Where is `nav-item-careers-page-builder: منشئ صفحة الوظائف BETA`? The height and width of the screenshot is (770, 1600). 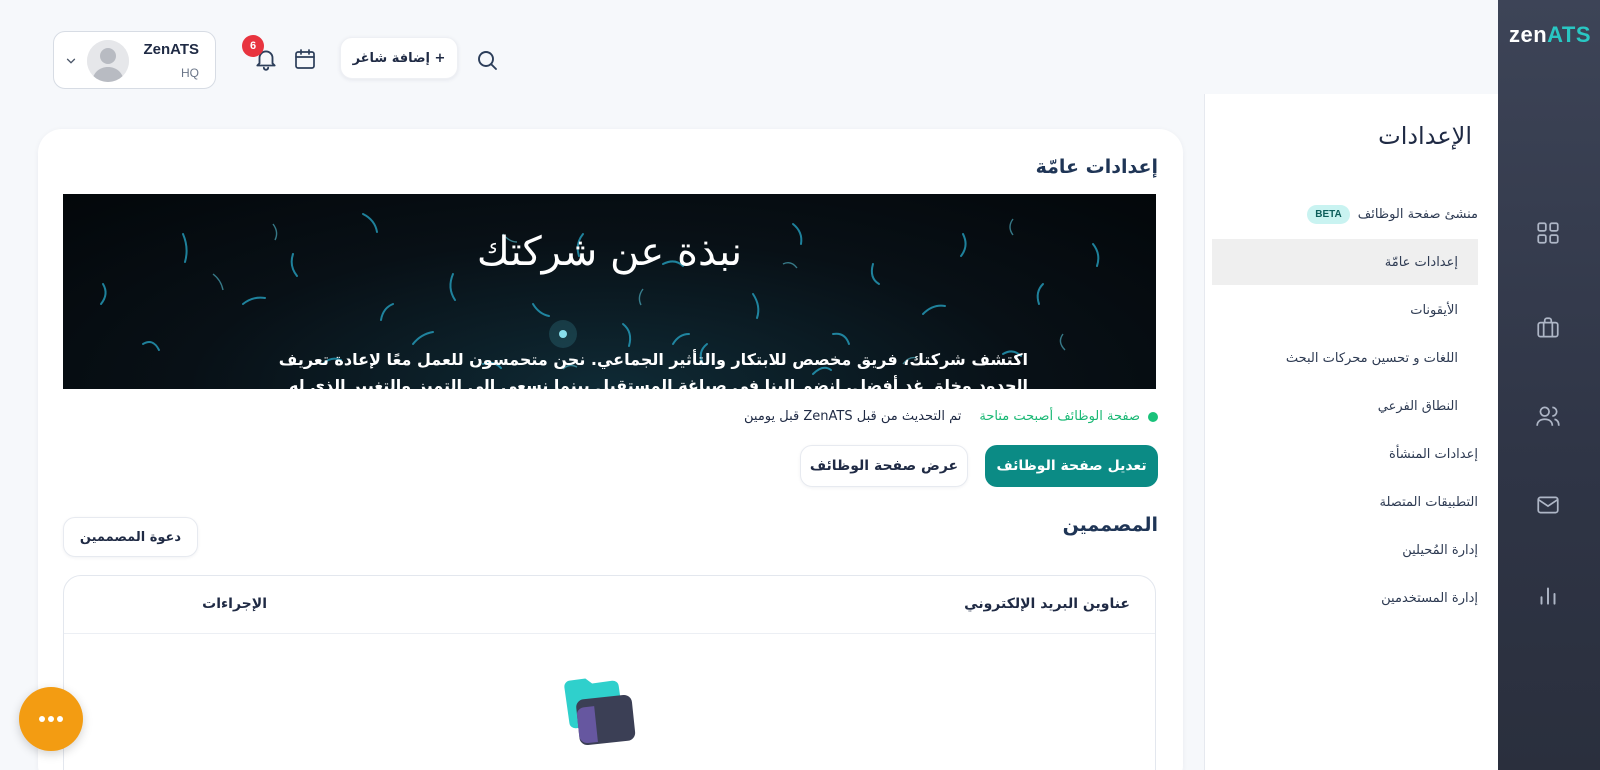
nav-item-careers-page-builder: منشئ صفحة الوظائف BETA is located at coordinates (1392, 214).